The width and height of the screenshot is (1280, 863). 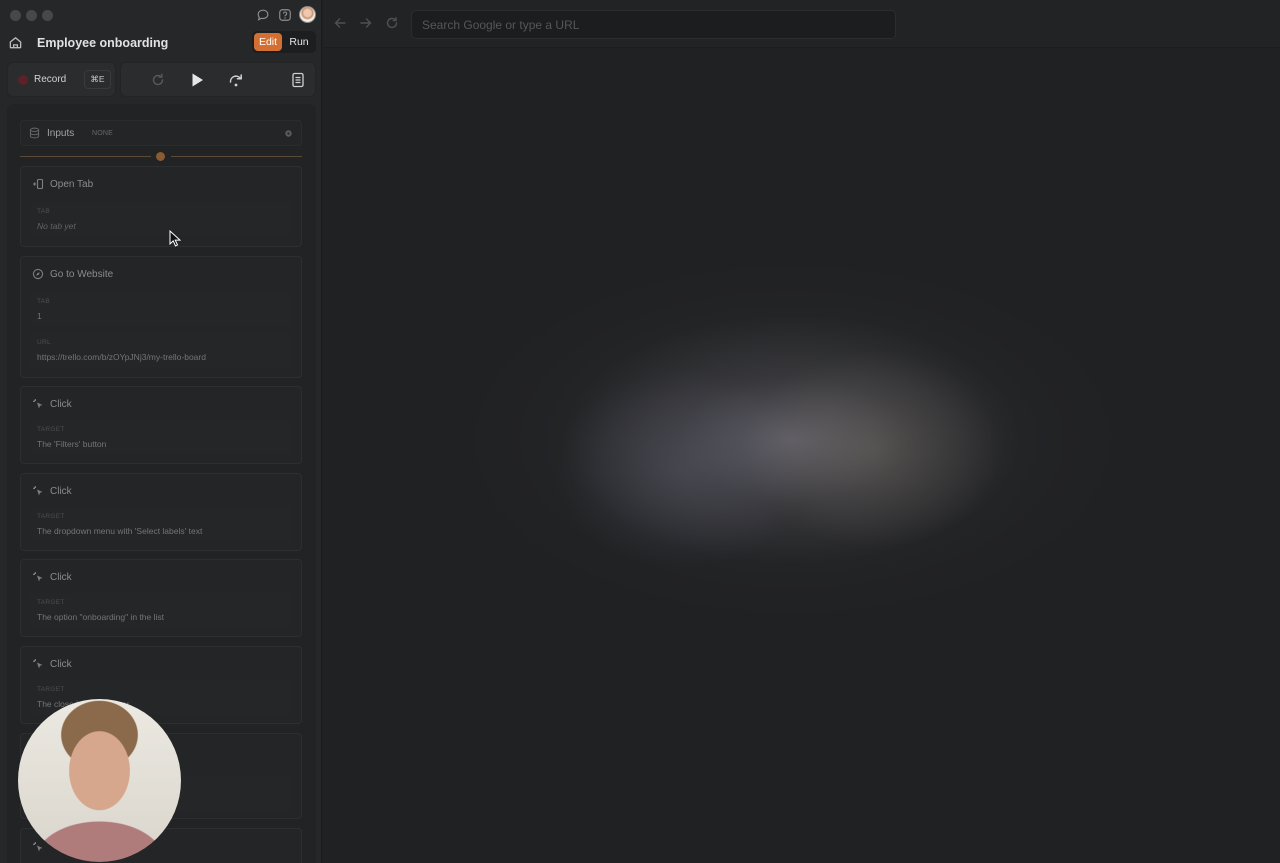 I want to click on window-maximize-button, so click(x=47, y=15).